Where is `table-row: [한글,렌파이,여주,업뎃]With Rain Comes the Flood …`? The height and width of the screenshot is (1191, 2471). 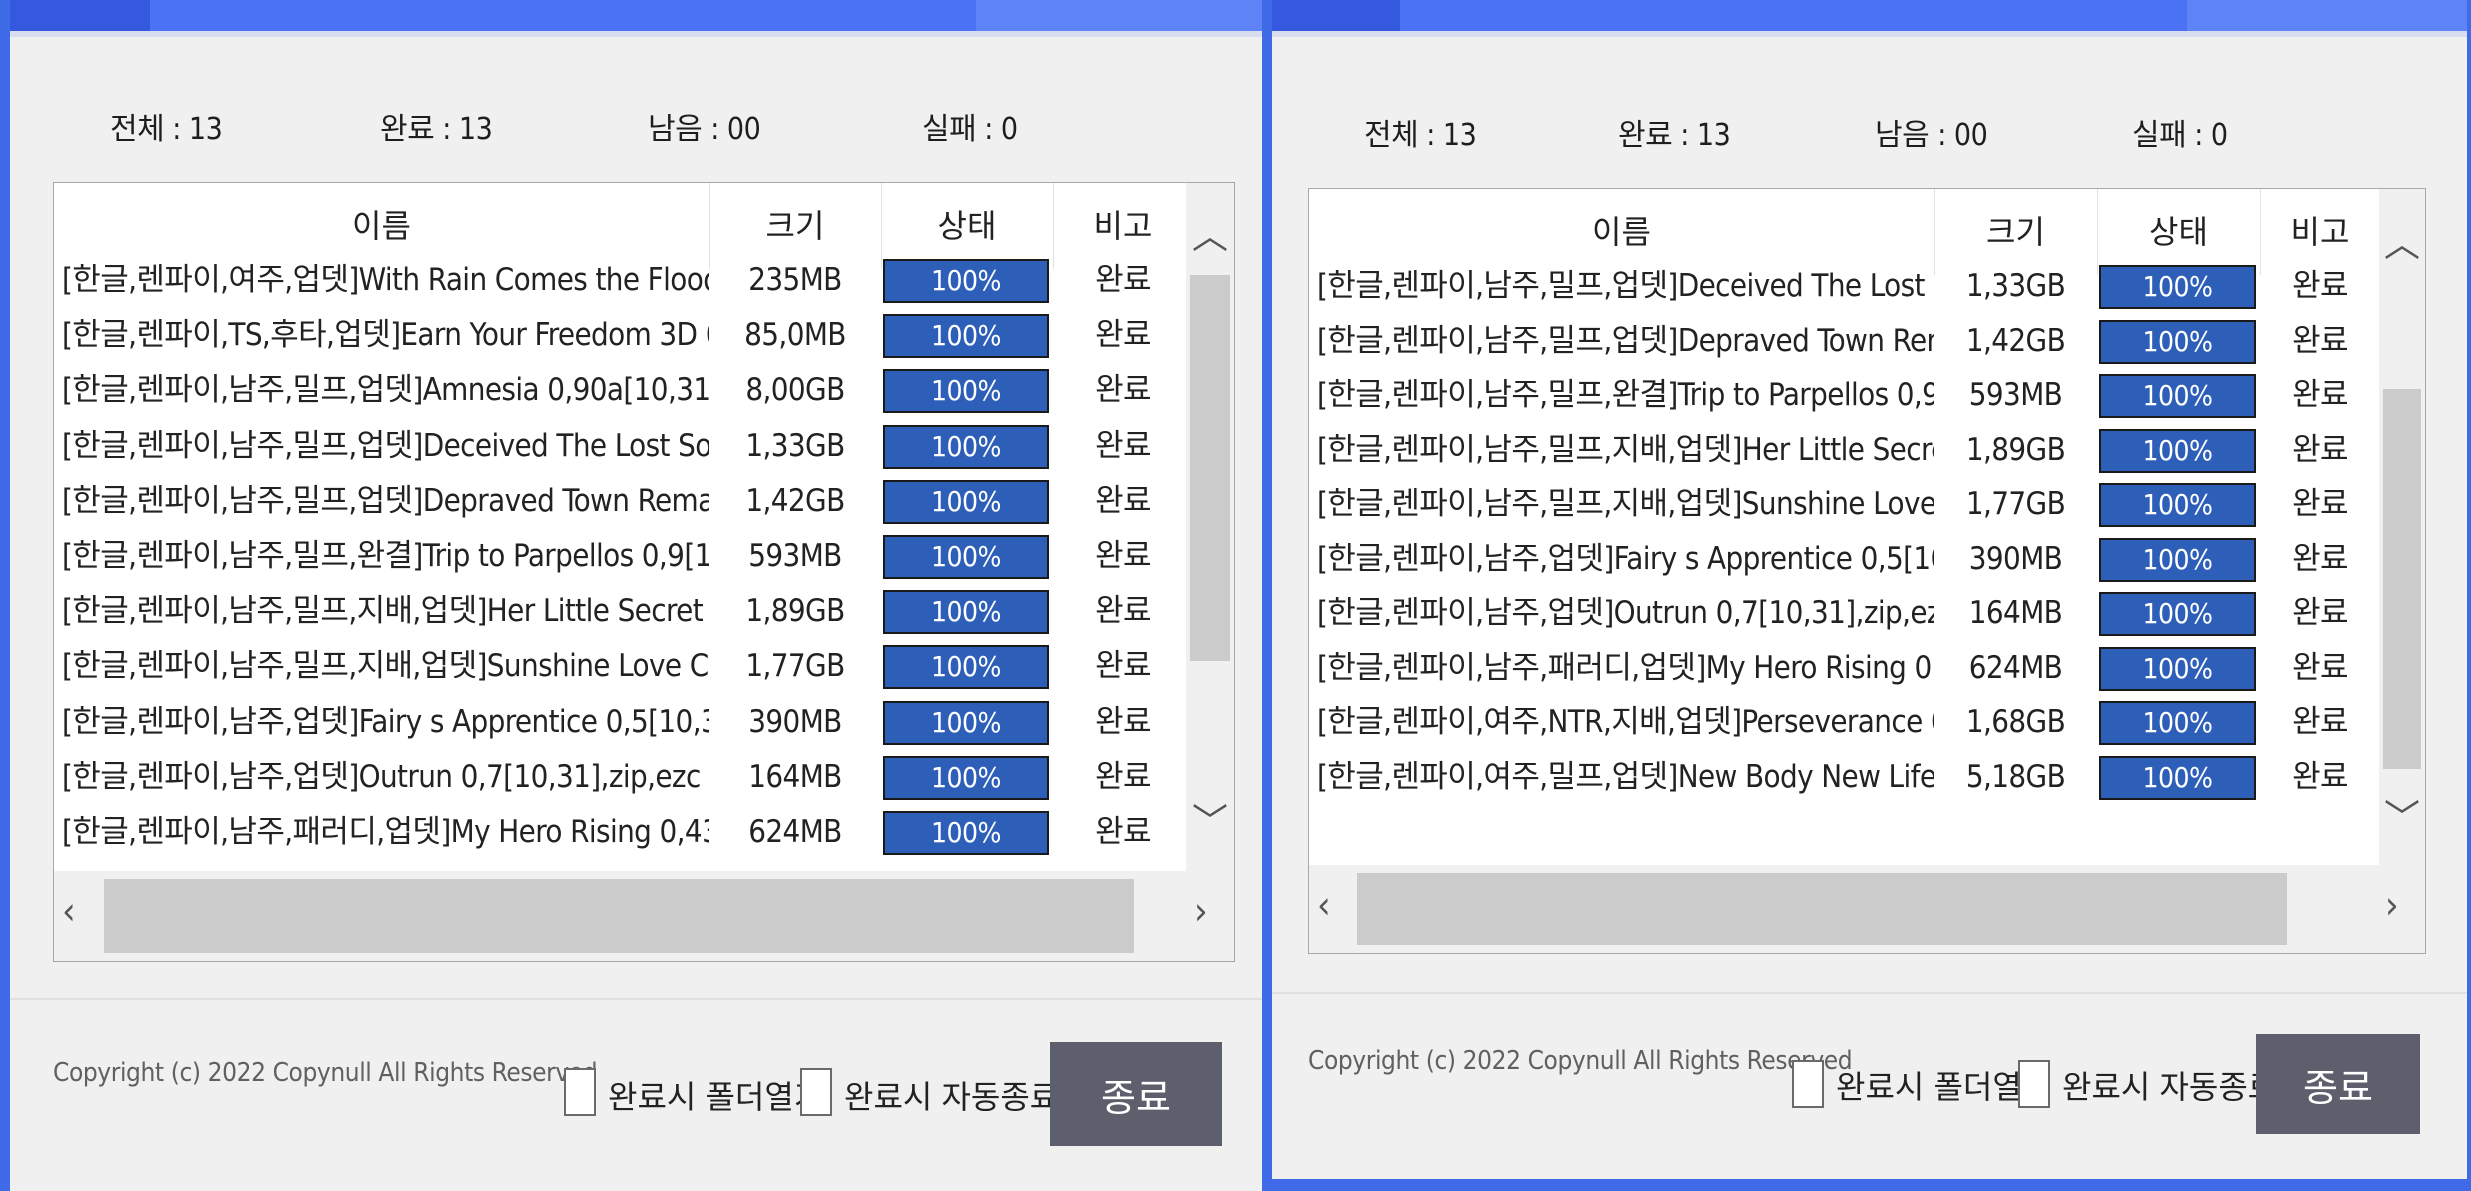
table-row: [한글,렌파이,여주,업뎃]With Rain Comes the Flood … is located at coordinates (620, 282).